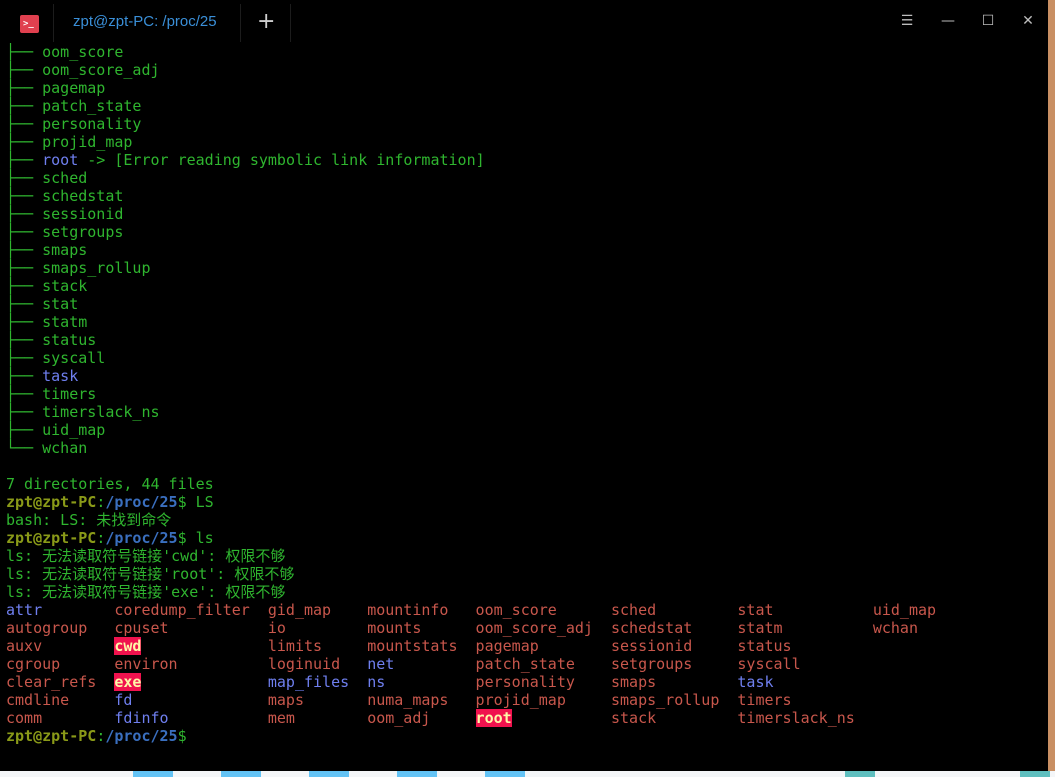  Describe the element at coordinates (60, 160) in the screenshot. I see `tree-entry: root` at that location.